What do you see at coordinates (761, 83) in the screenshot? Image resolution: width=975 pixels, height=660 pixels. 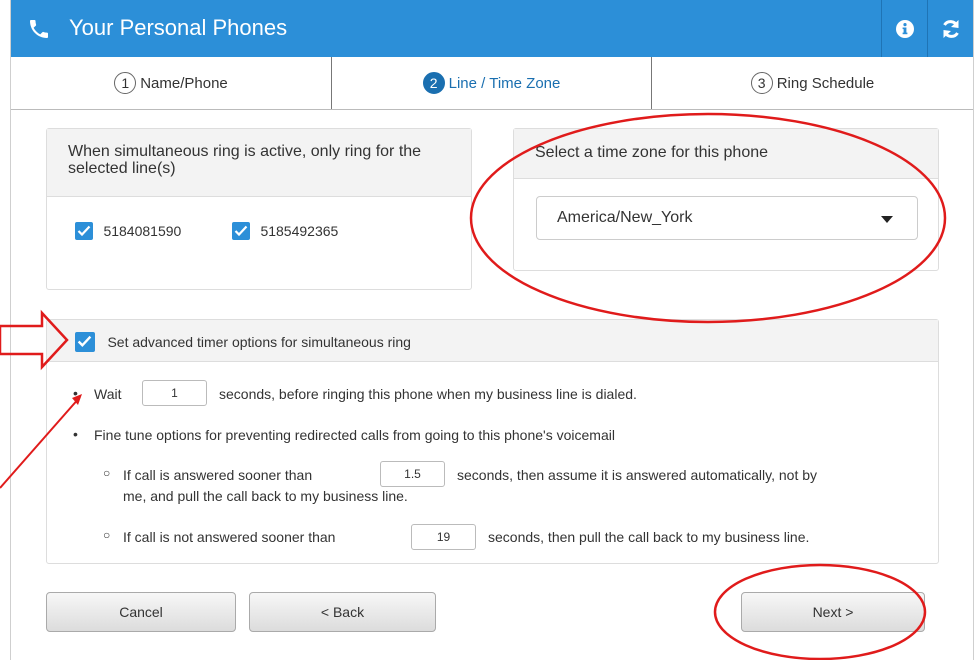 I see `step-number: 3` at bounding box center [761, 83].